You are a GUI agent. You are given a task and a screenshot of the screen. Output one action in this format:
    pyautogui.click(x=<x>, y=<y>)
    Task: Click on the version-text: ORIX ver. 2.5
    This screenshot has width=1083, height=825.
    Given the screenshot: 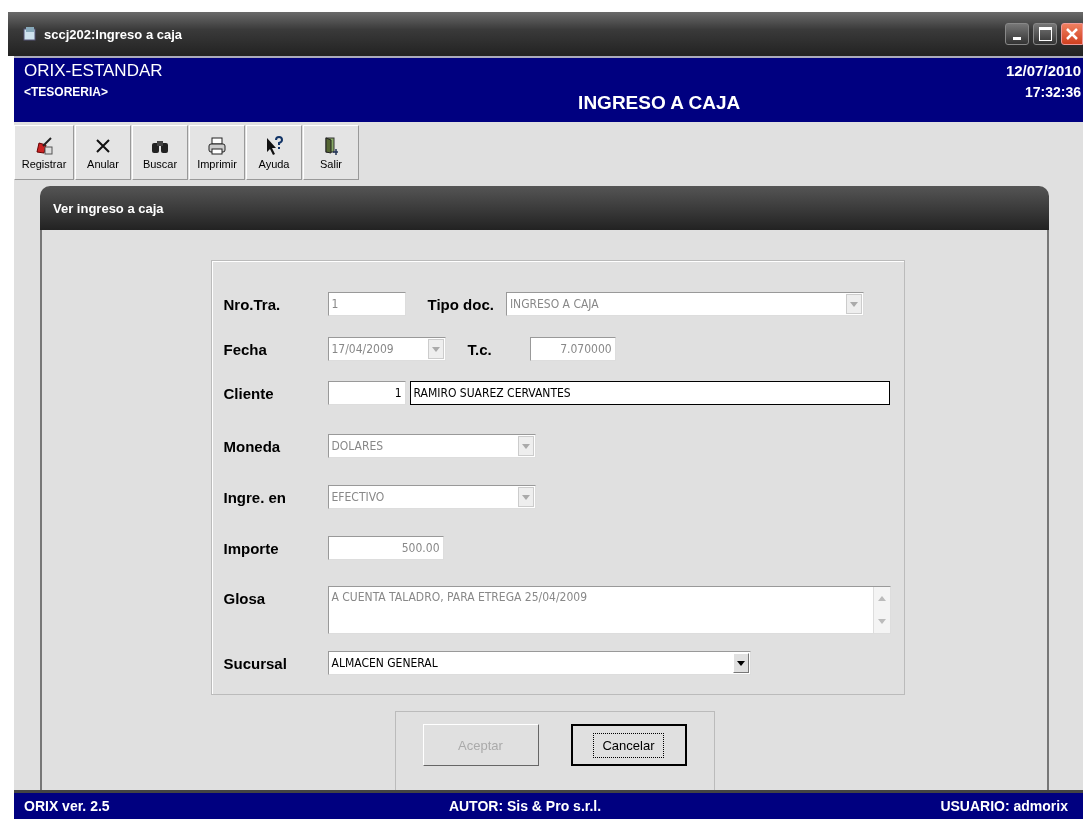 What is the action you would take?
    pyautogui.click(x=67, y=806)
    